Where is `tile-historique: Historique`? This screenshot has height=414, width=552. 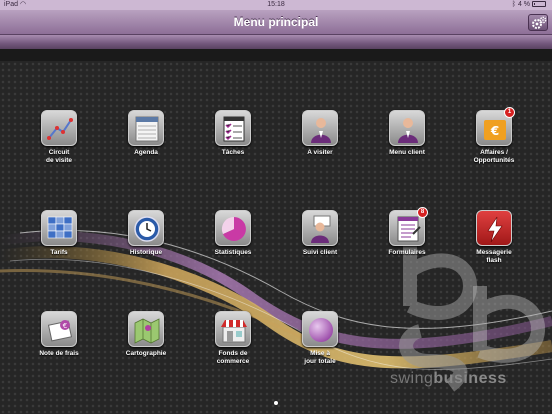 tile-historique: Historique is located at coordinates (146, 233).